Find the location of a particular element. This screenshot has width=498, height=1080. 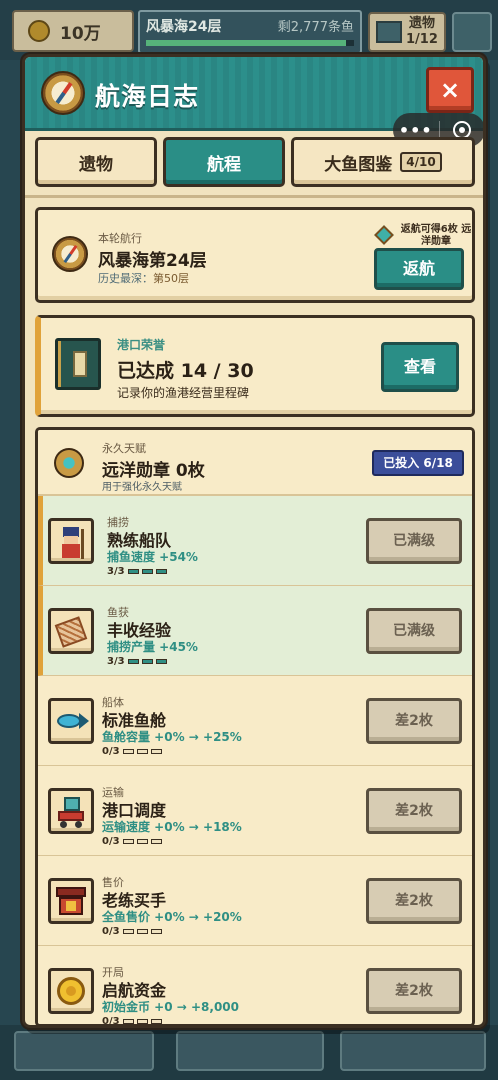

talents-header: 永久天赋 远洋勋章 0枚 用于强化永久天赋 已投入 6/18 is located at coordinates (255, 463).